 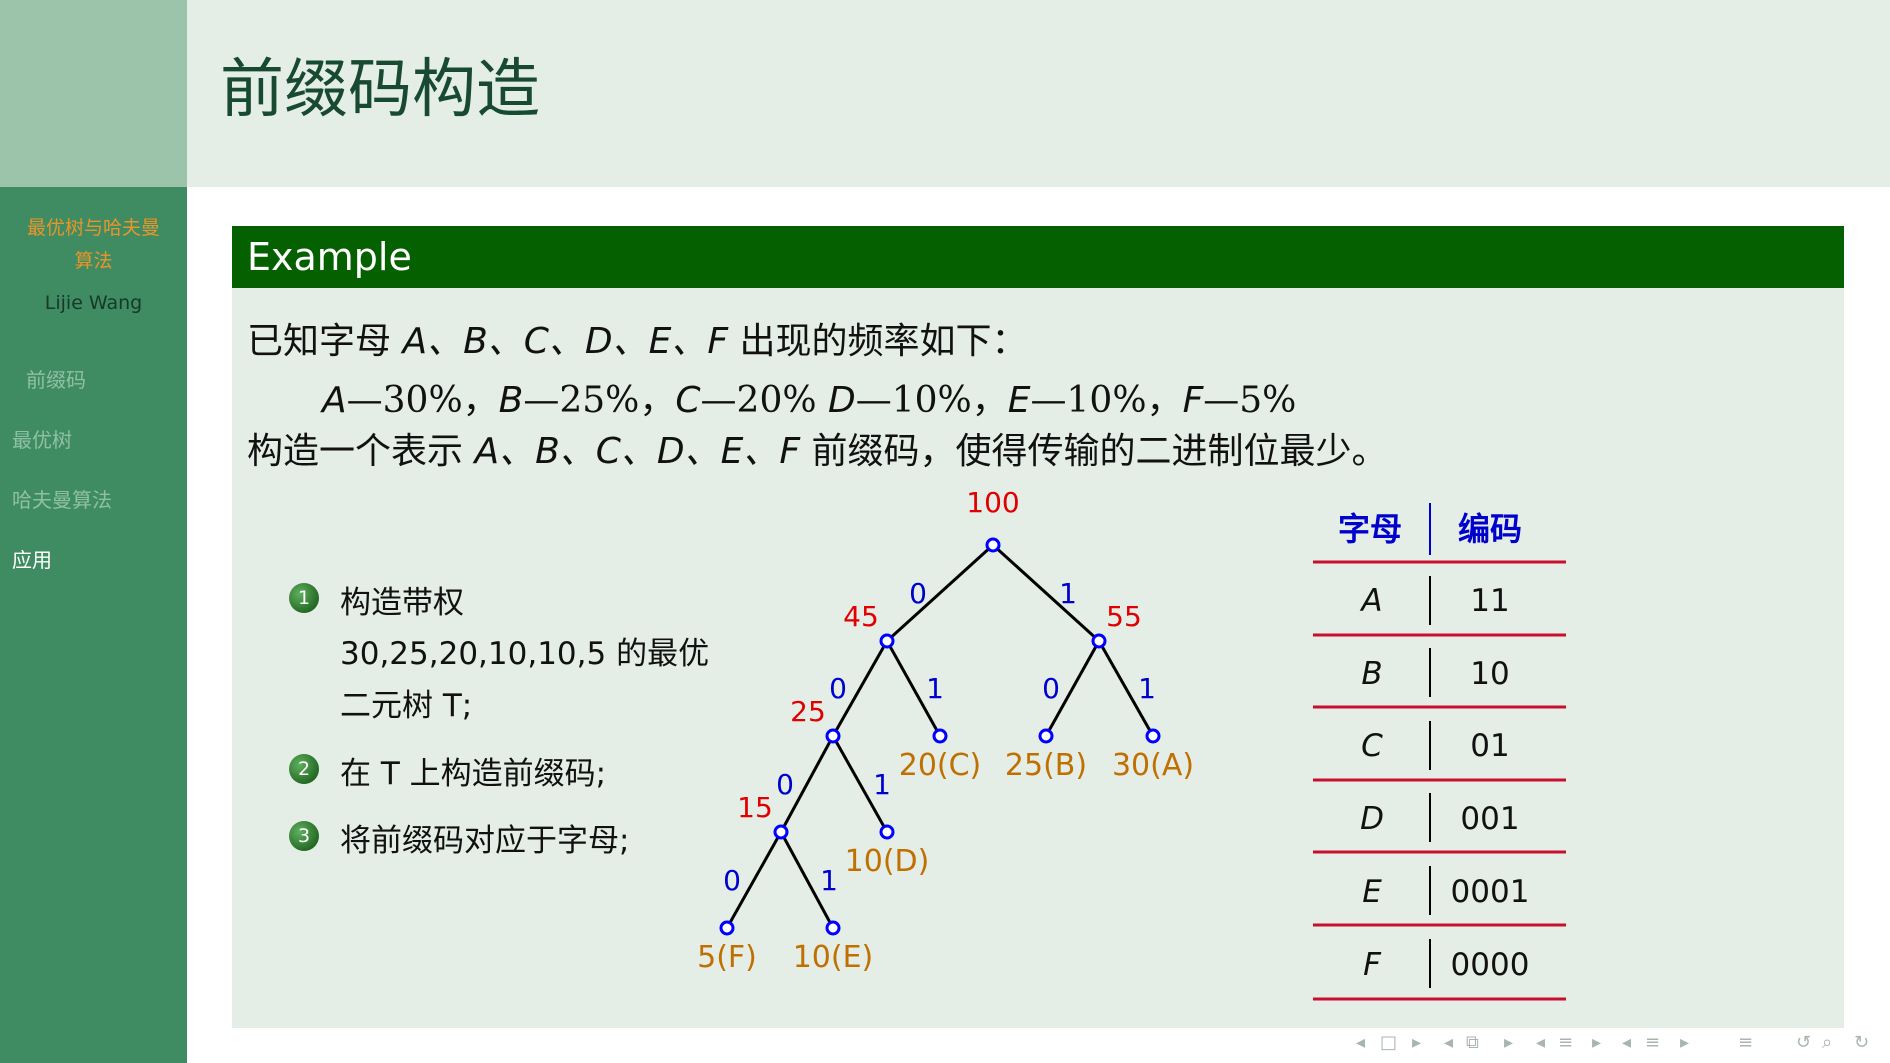 I want to click on table-header-letter: 字母, so click(x=1370, y=529).